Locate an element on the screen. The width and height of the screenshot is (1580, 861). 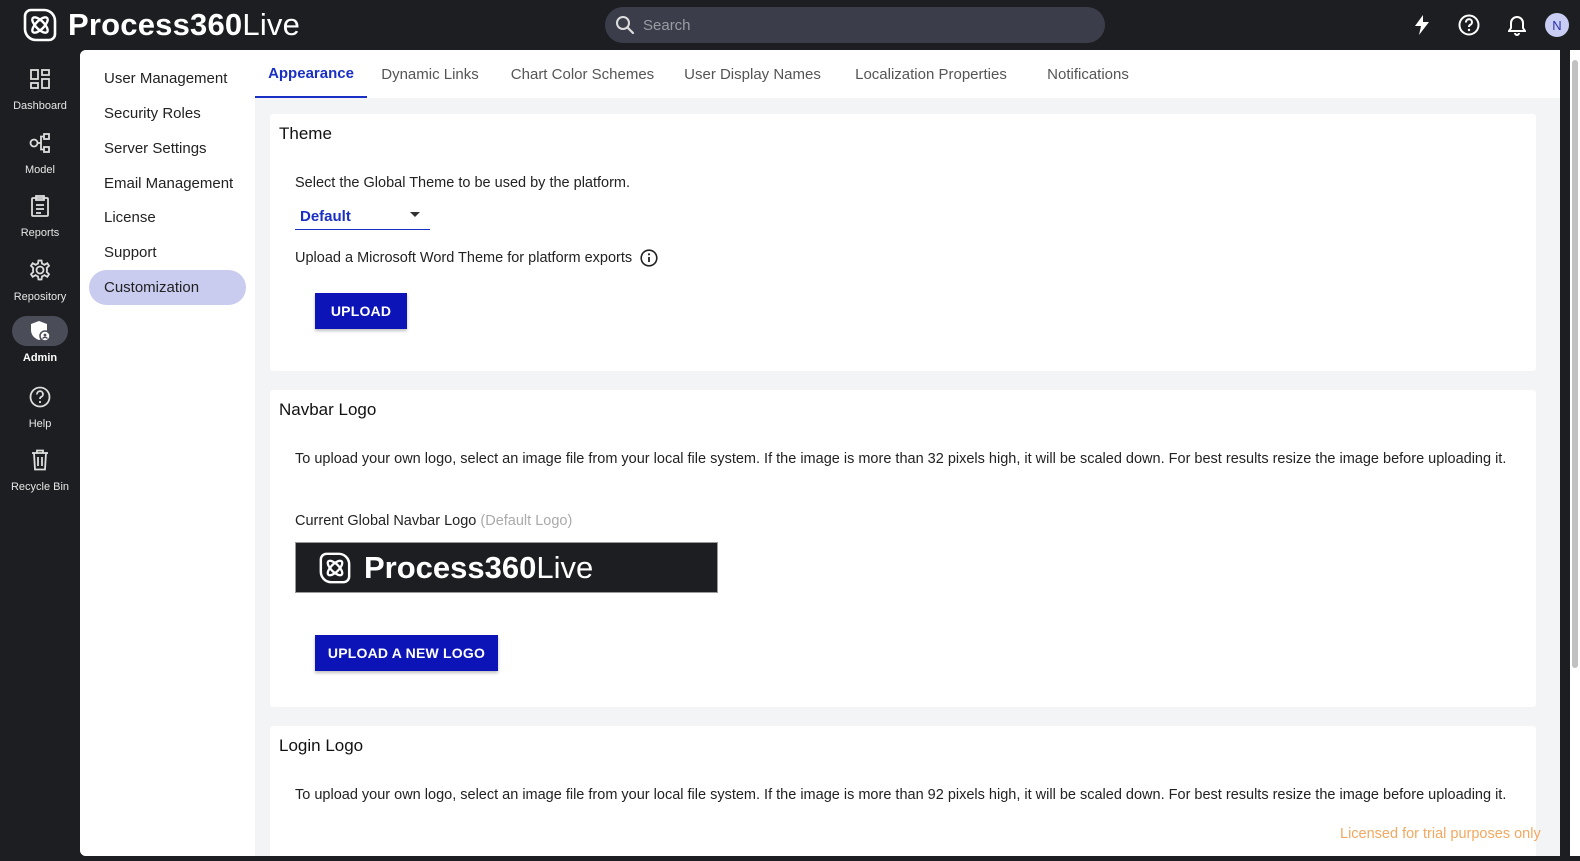
navbar-logo-preview: Process360Live is located at coordinates (506, 567).